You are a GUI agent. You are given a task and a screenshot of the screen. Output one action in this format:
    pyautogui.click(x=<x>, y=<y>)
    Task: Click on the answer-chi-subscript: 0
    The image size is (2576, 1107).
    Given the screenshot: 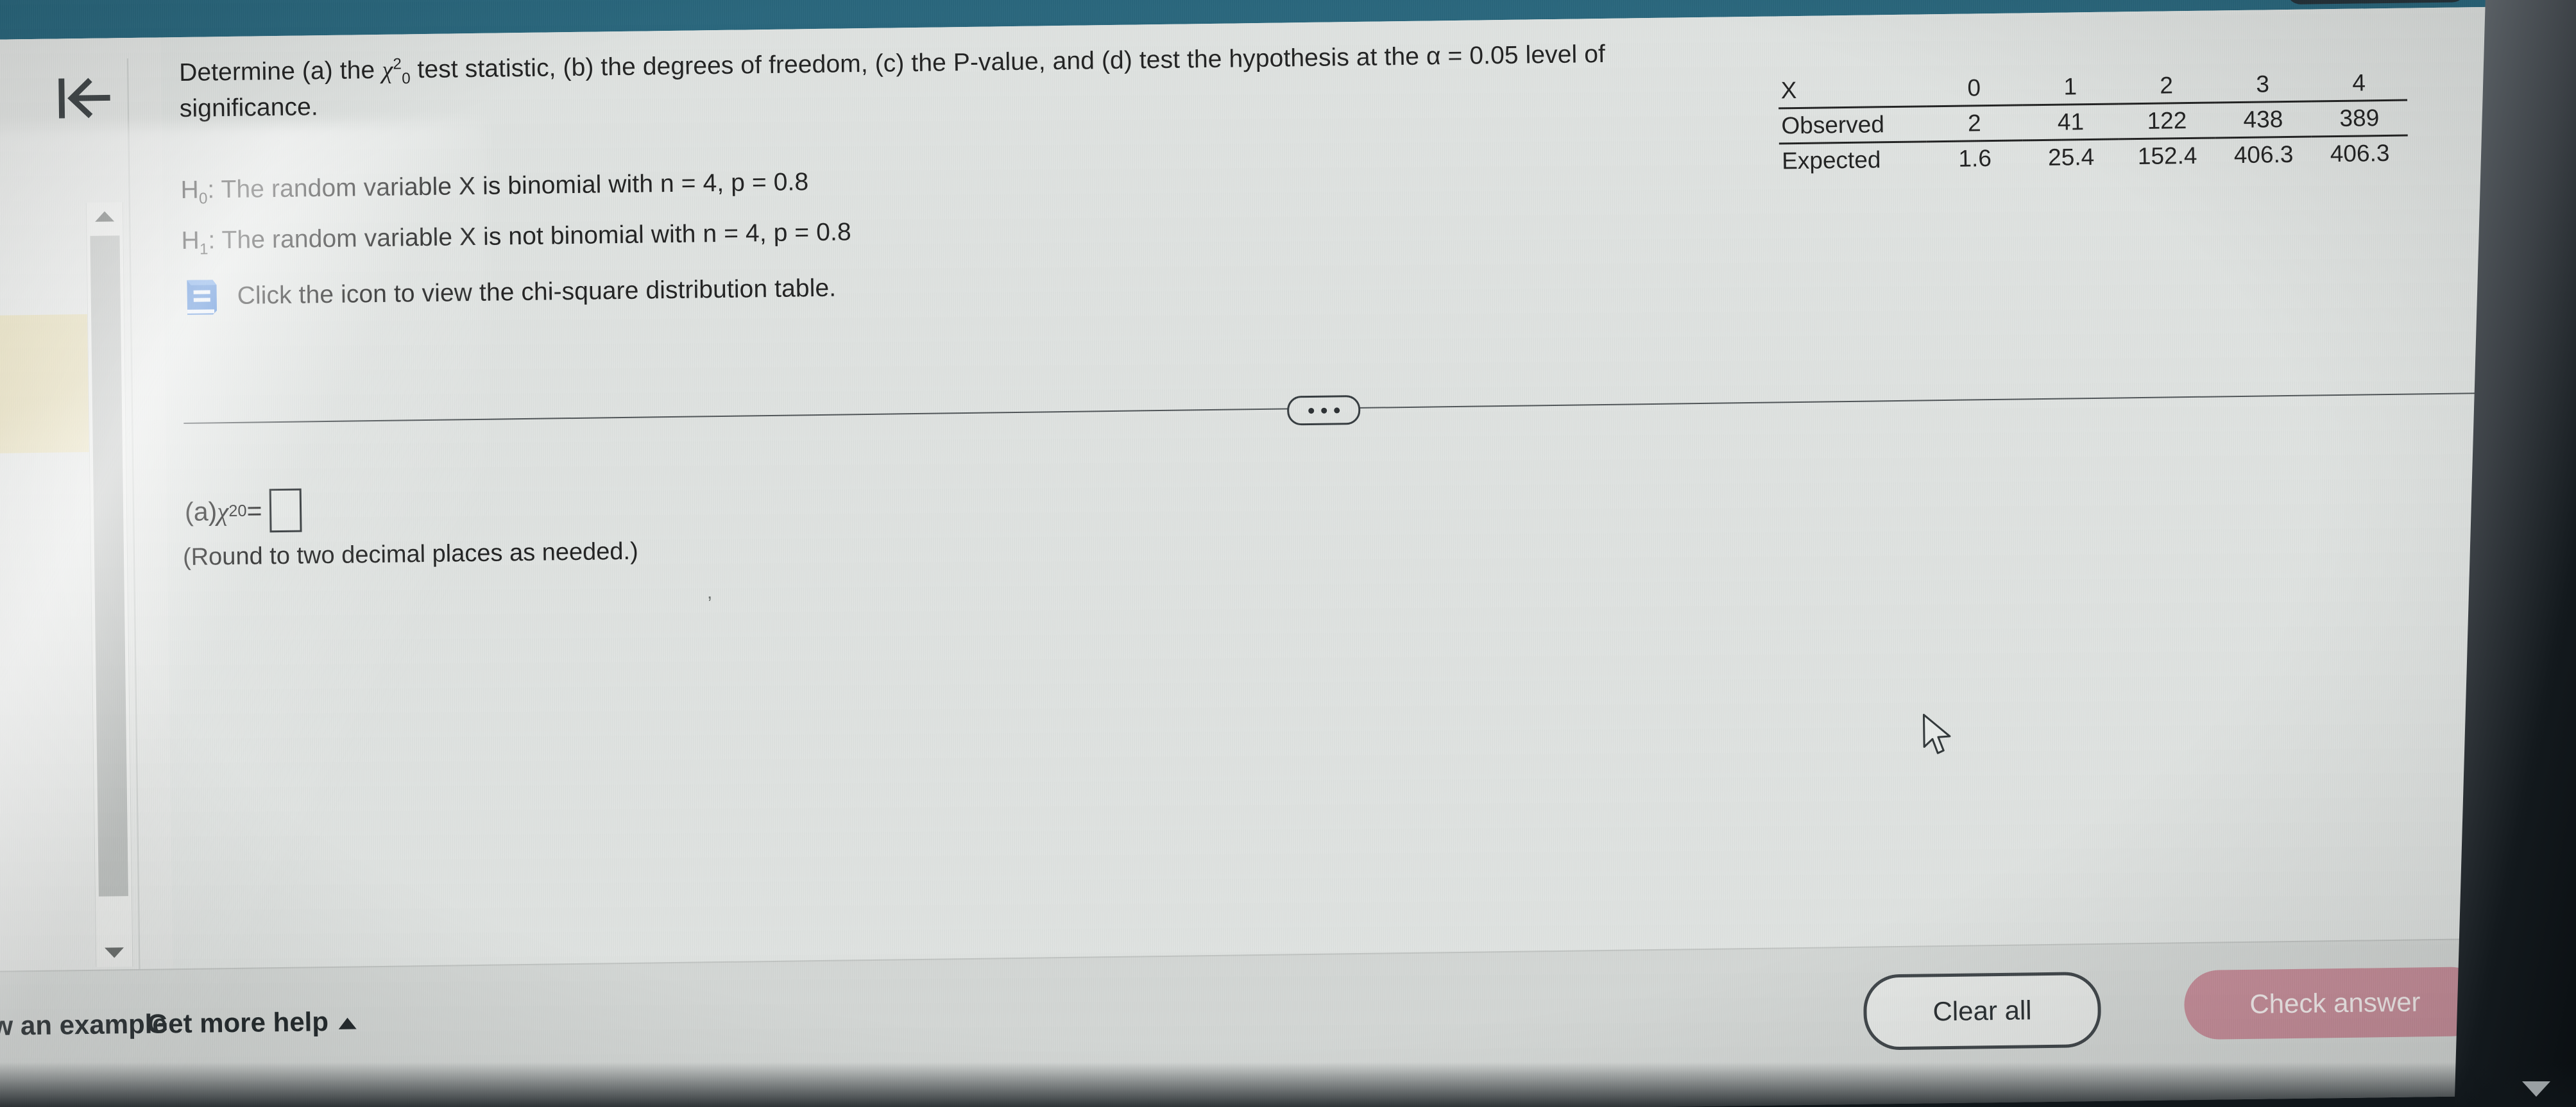 What is the action you would take?
    pyautogui.click(x=242, y=511)
    